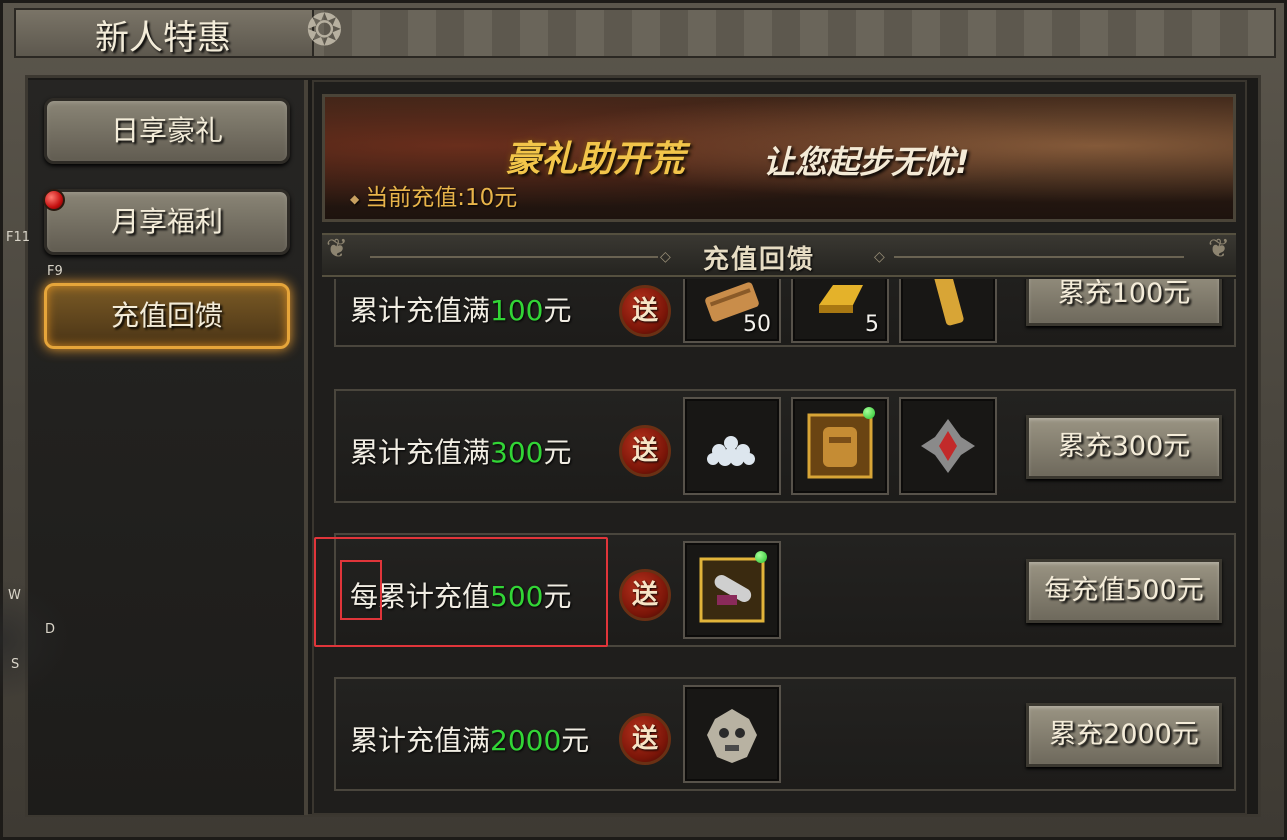 The height and width of the screenshot is (840, 1287). Describe the element at coordinates (14, 595) in the screenshot. I see `hotkey-w: W` at that location.